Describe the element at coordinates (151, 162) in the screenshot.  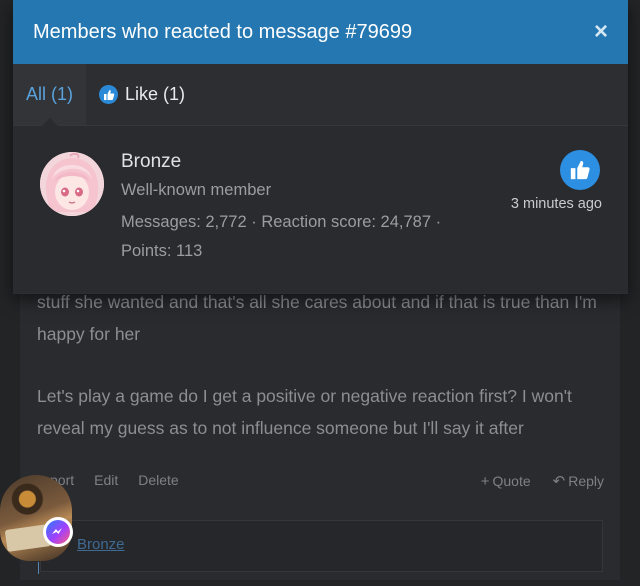
I see `member-name-link: Bronze` at that location.